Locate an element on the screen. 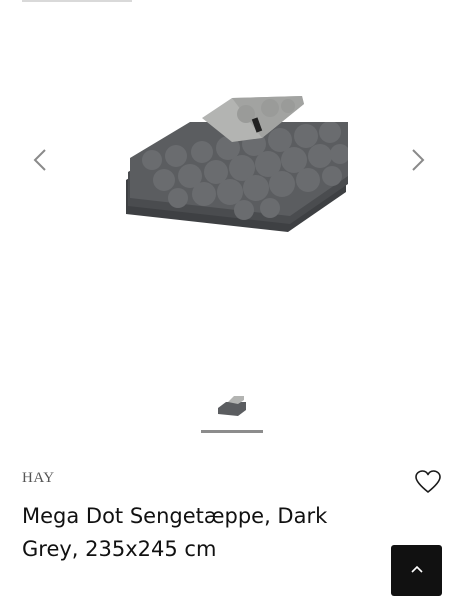 This screenshot has width=464, height=596. thumbnail-strip is located at coordinates (232, 411).